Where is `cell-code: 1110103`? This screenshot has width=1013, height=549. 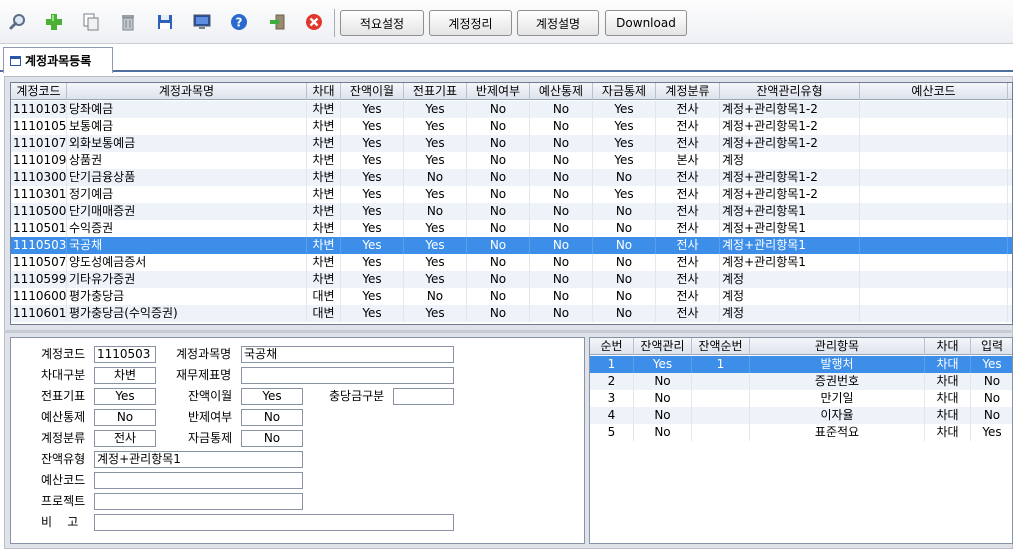 cell-code: 1110103 is located at coordinates (39, 109).